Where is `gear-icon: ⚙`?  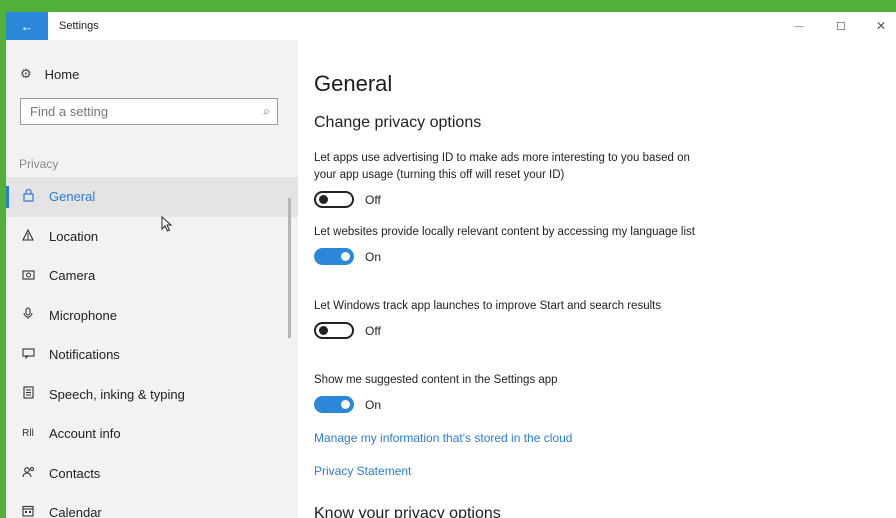 gear-icon: ⚙ is located at coordinates (26, 73).